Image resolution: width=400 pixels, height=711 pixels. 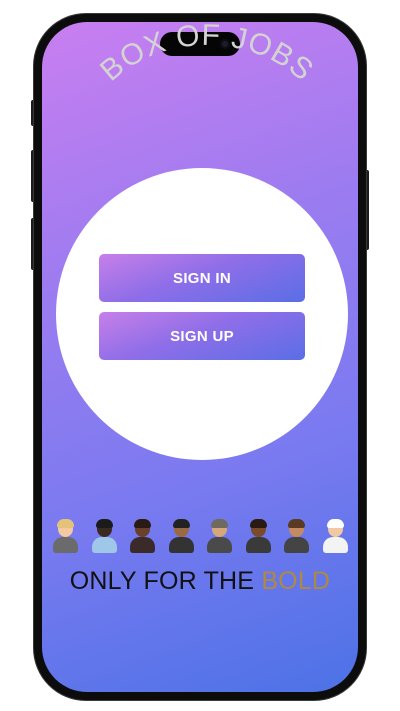 I want to click on man-health-worker-icon, so click(x=335, y=536).